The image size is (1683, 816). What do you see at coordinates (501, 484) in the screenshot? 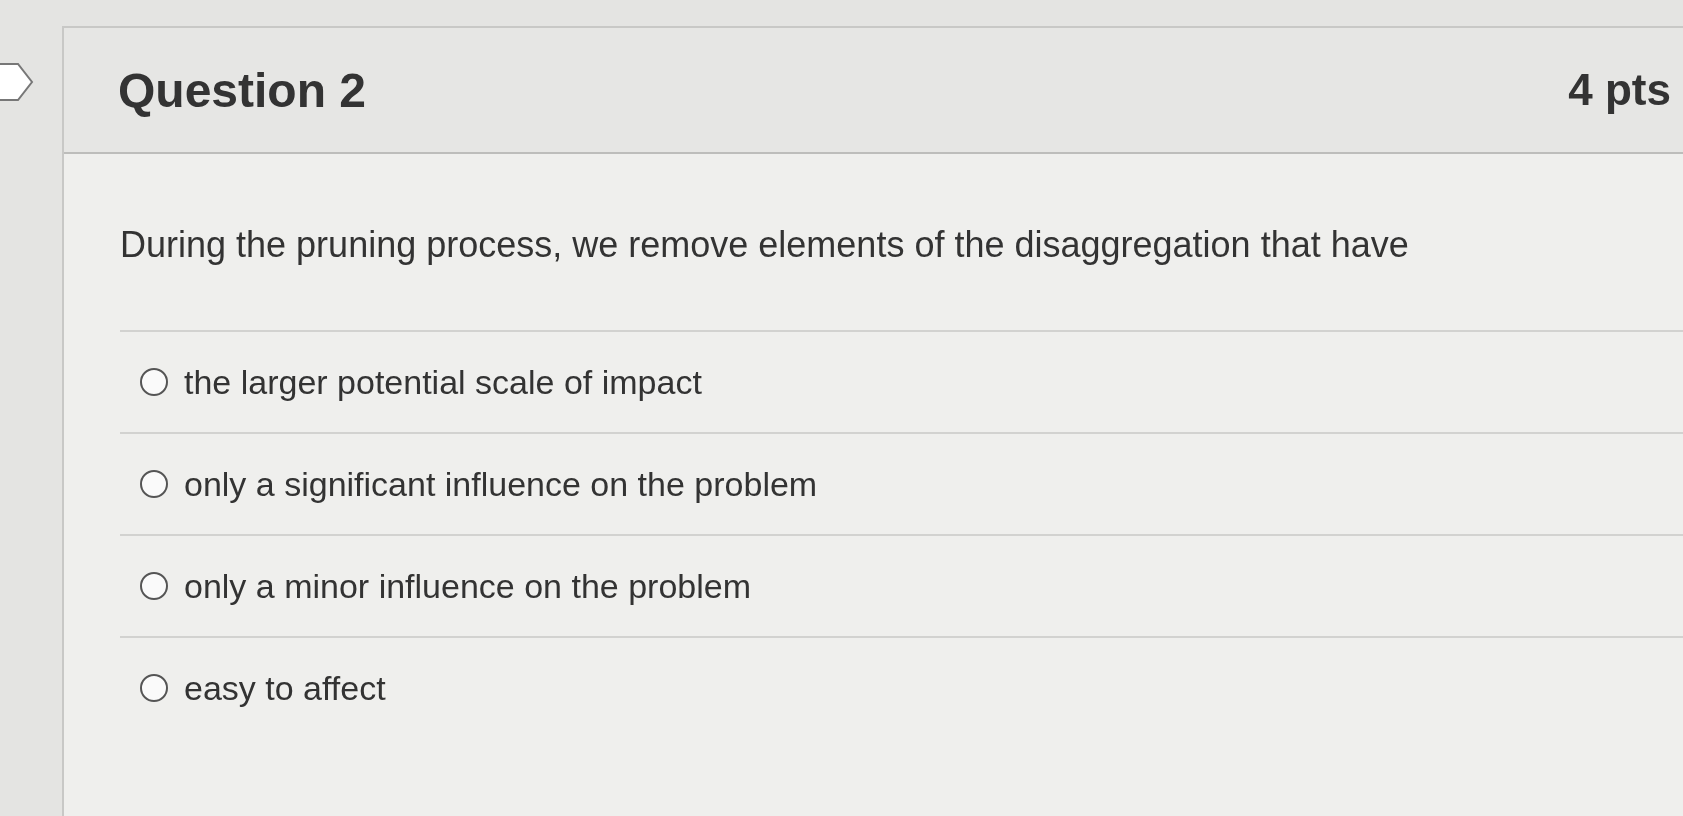
I see `answer-label: only a significant influence on the problem` at bounding box center [501, 484].